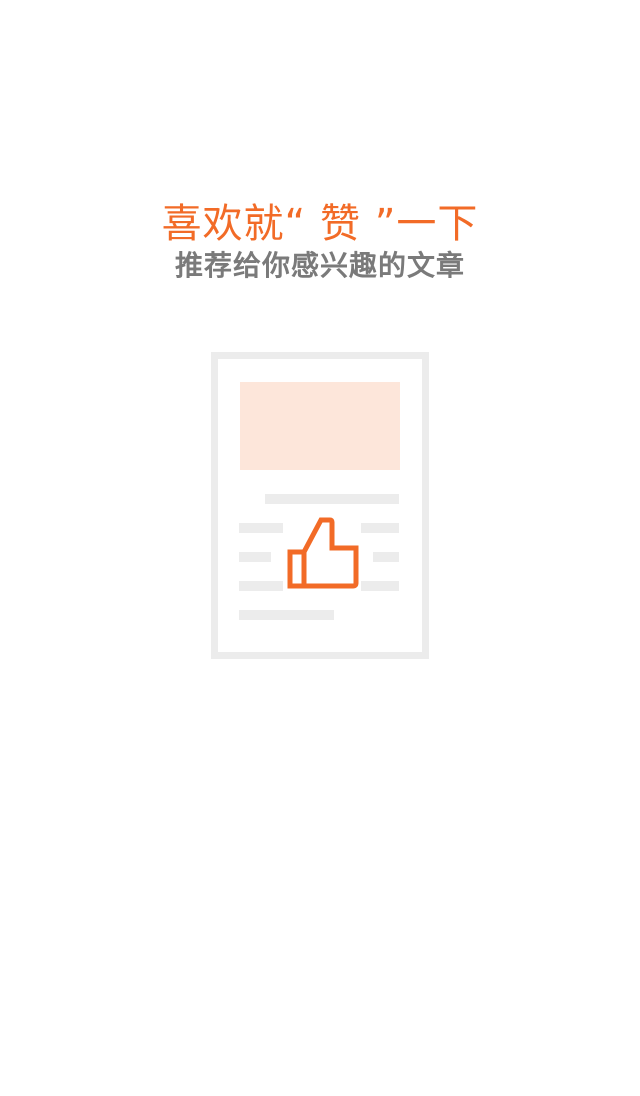 The height and width of the screenshot is (1096, 640). Describe the element at coordinates (320, 426) in the screenshot. I see `article-image-placeholder` at that location.